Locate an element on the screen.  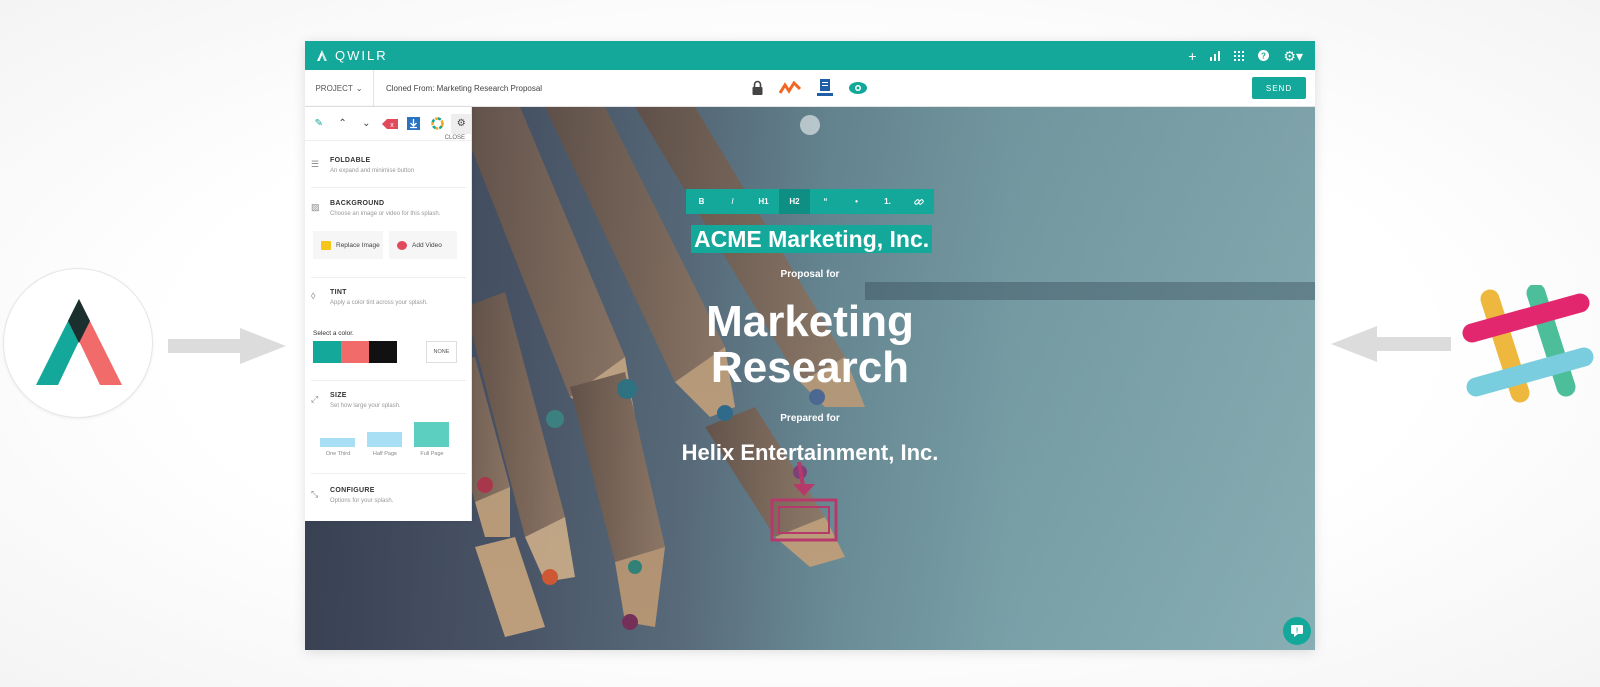
size-desc: Set how large your splash. is located at coordinates (365, 406).